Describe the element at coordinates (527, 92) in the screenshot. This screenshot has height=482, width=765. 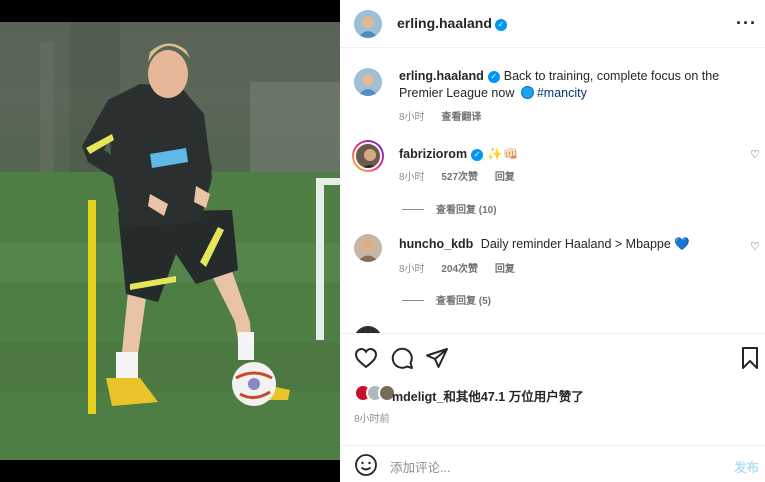
I see `globe-emoji-icon` at that location.